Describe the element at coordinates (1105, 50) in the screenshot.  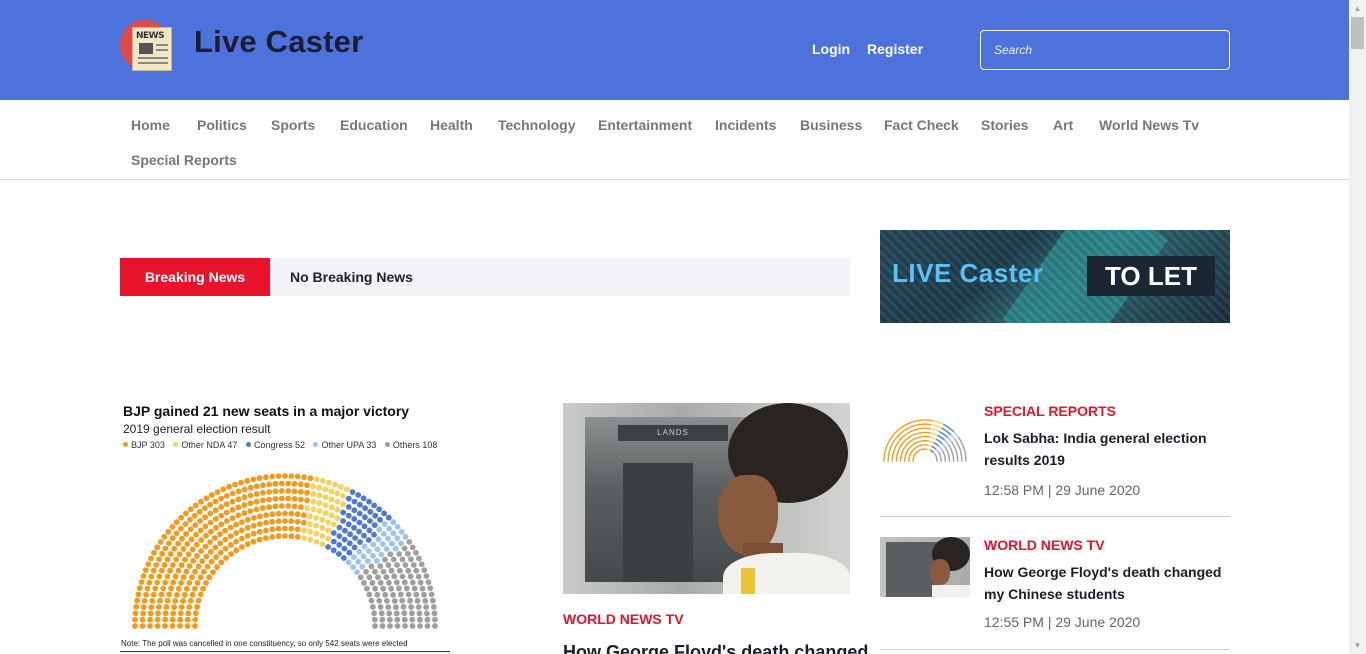
I see `search-input` at that location.